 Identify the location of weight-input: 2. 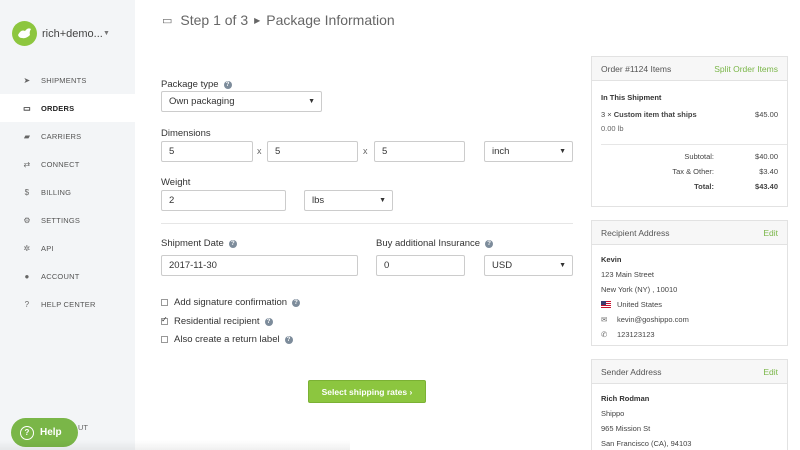
(223, 200).